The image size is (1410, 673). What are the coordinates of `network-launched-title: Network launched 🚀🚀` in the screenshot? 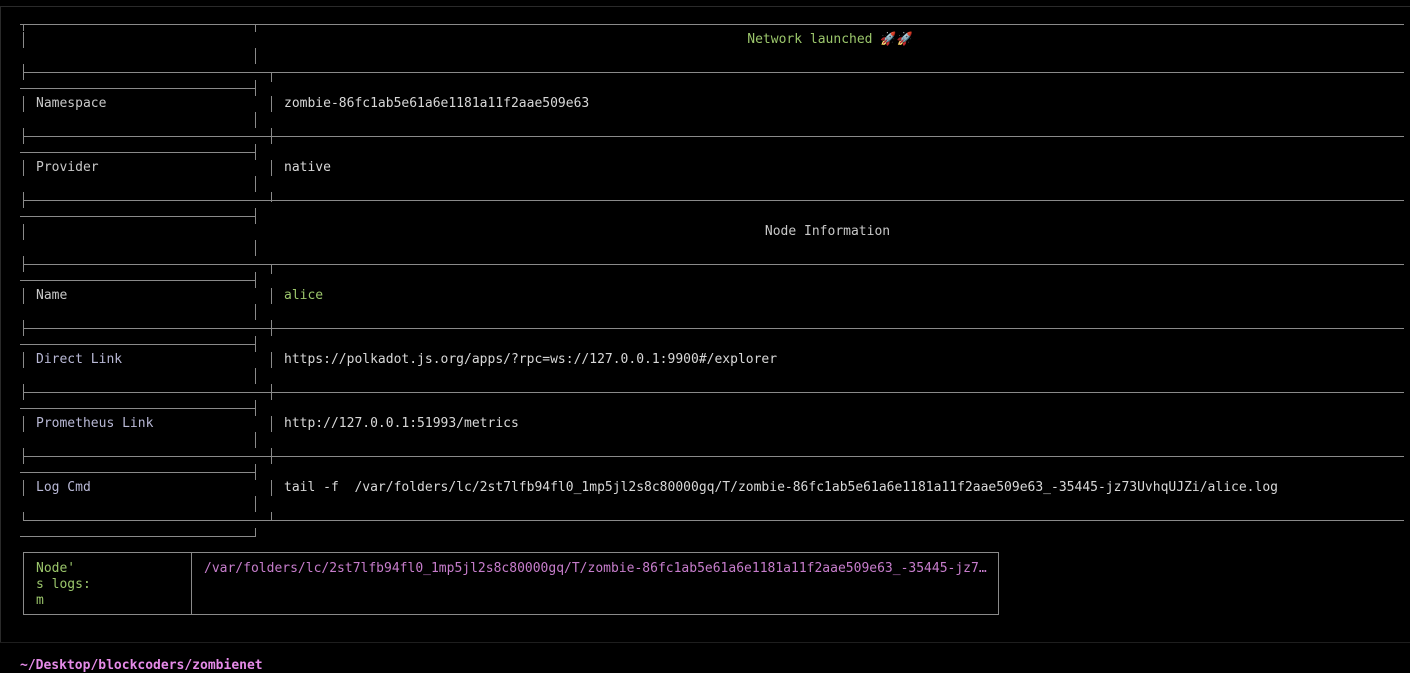 It's located at (830, 40).